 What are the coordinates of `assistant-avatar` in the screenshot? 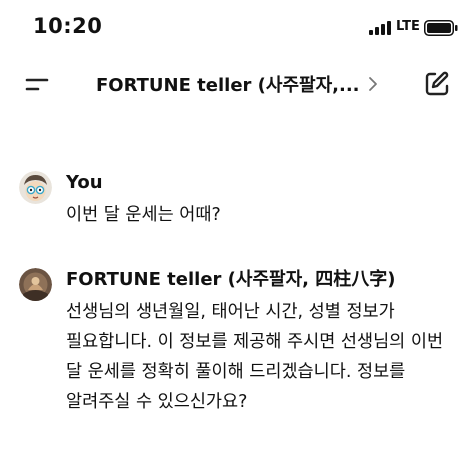 It's located at (35, 284).